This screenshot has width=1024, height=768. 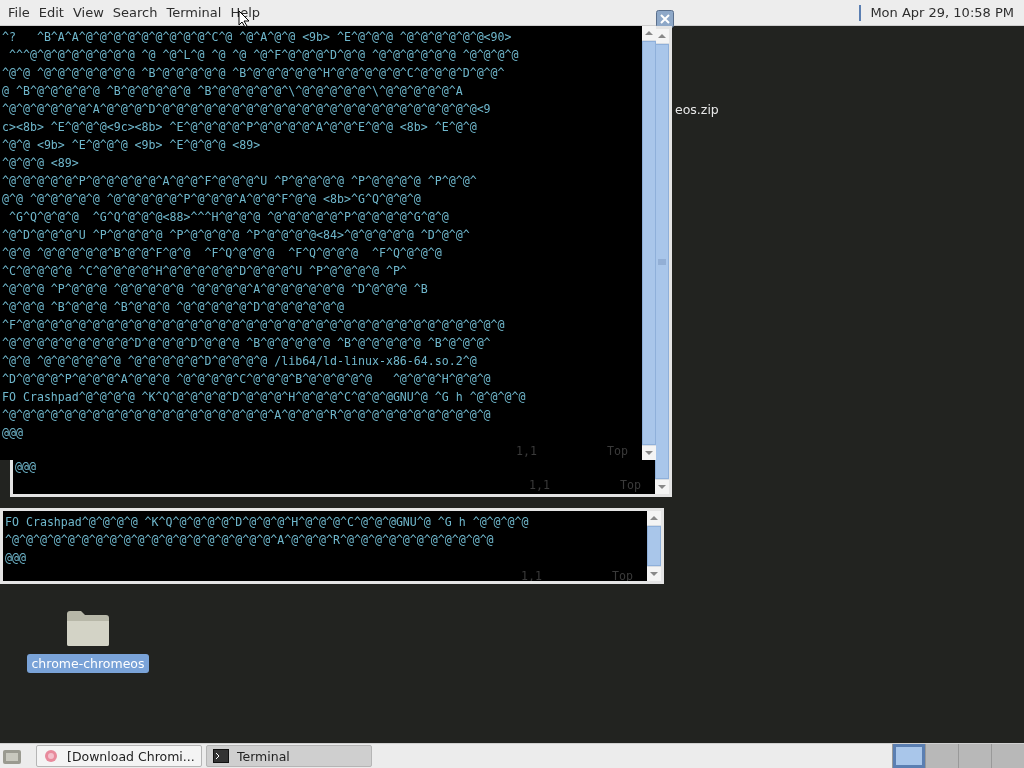 What do you see at coordinates (53, 12) in the screenshot?
I see `menu-item: Edit` at bounding box center [53, 12].